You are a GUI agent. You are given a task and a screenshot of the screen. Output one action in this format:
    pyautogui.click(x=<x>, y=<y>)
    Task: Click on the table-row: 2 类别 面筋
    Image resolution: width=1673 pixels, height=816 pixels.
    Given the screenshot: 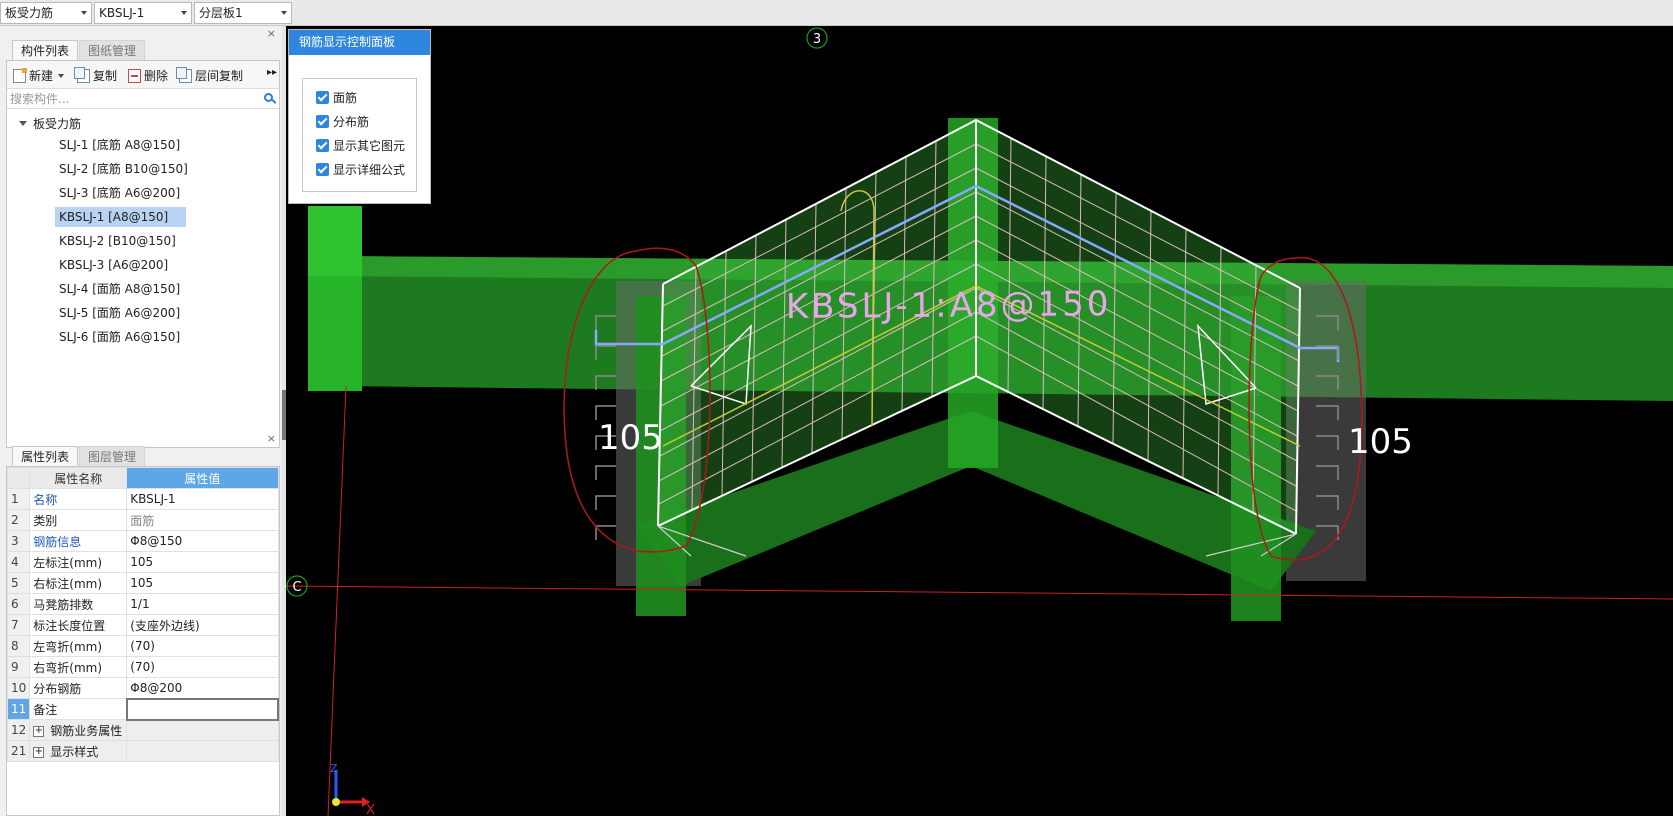 What is the action you would take?
    pyautogui.click(x=142, y=520)
    